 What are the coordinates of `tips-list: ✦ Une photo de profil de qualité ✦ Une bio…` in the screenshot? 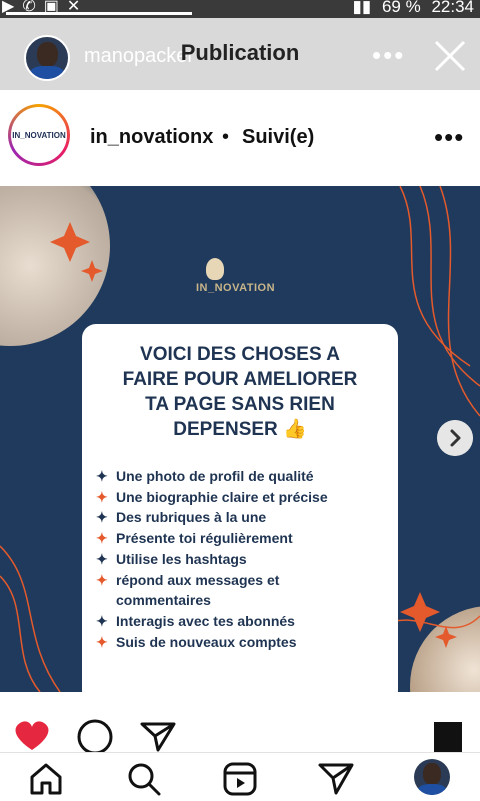 It's located at (244, 559).